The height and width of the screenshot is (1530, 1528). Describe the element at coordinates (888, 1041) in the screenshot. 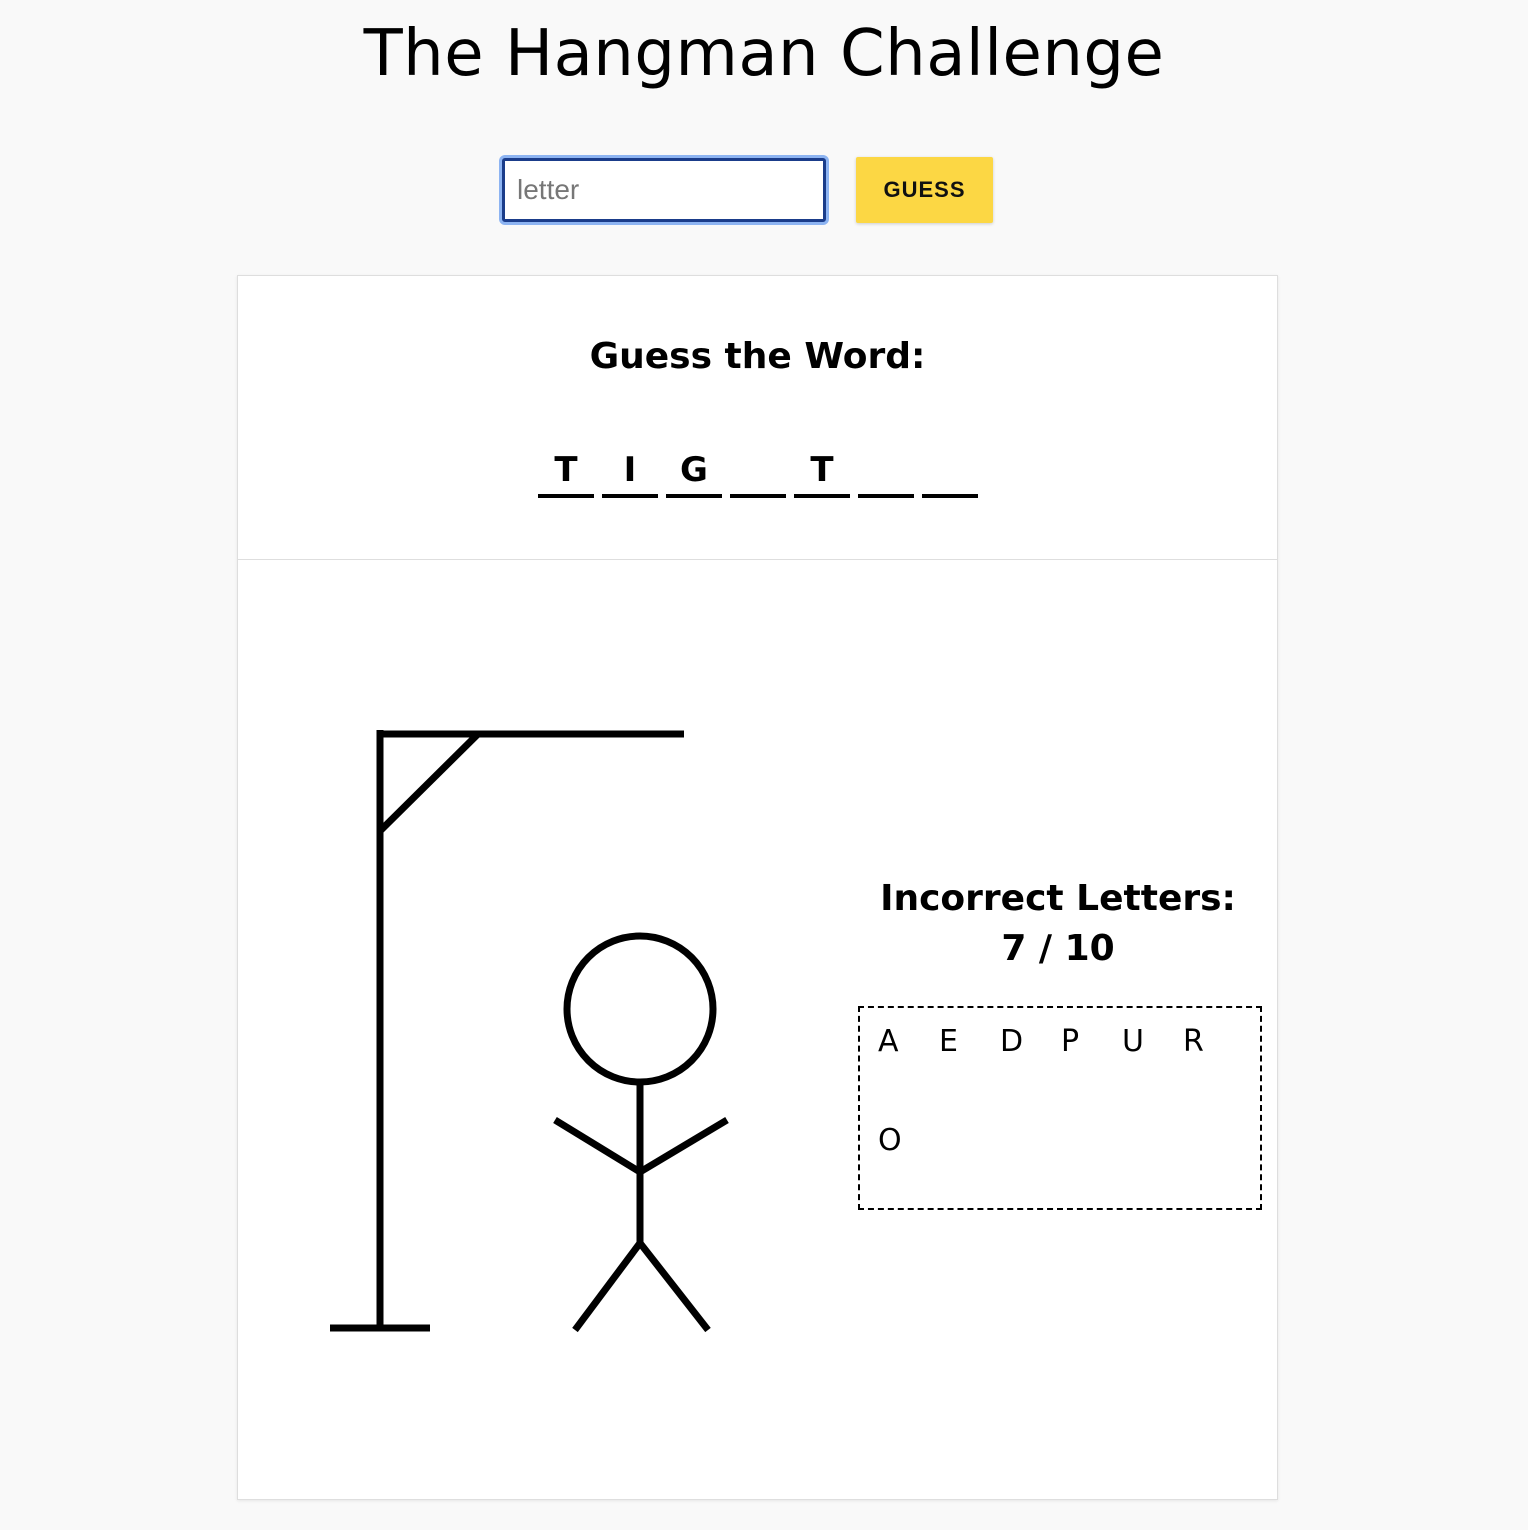

I see `incorrect-letter: A` at that location.